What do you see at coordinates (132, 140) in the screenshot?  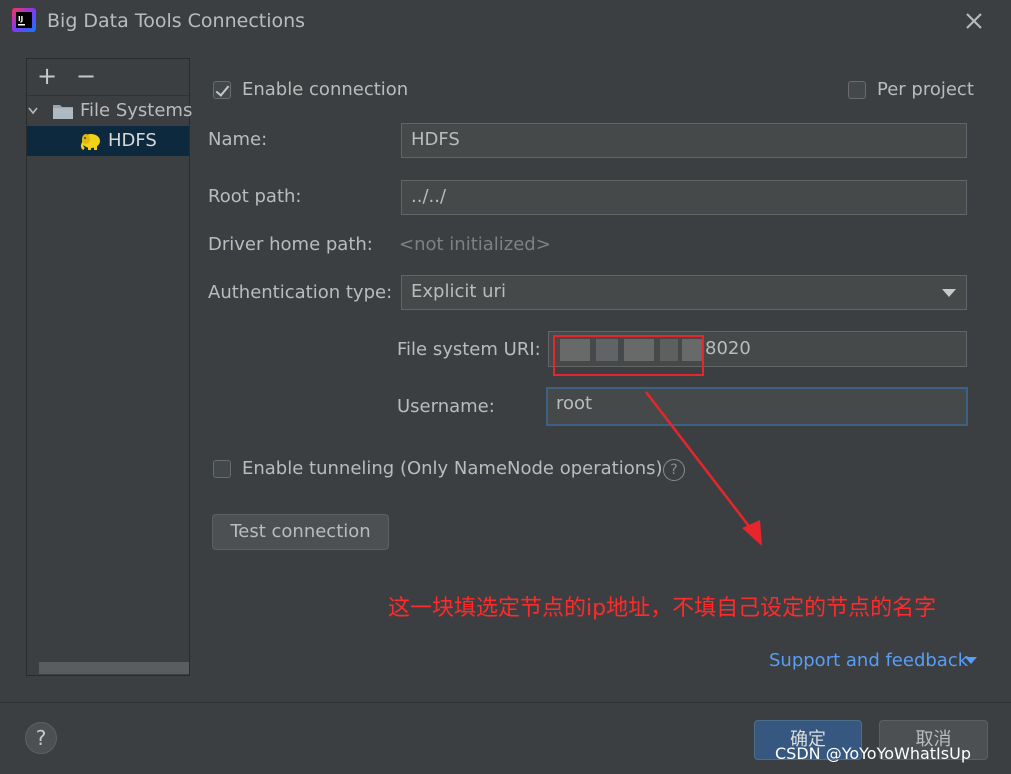 I see `tree-item-label: HDFS` at bounding box center [132, 140].